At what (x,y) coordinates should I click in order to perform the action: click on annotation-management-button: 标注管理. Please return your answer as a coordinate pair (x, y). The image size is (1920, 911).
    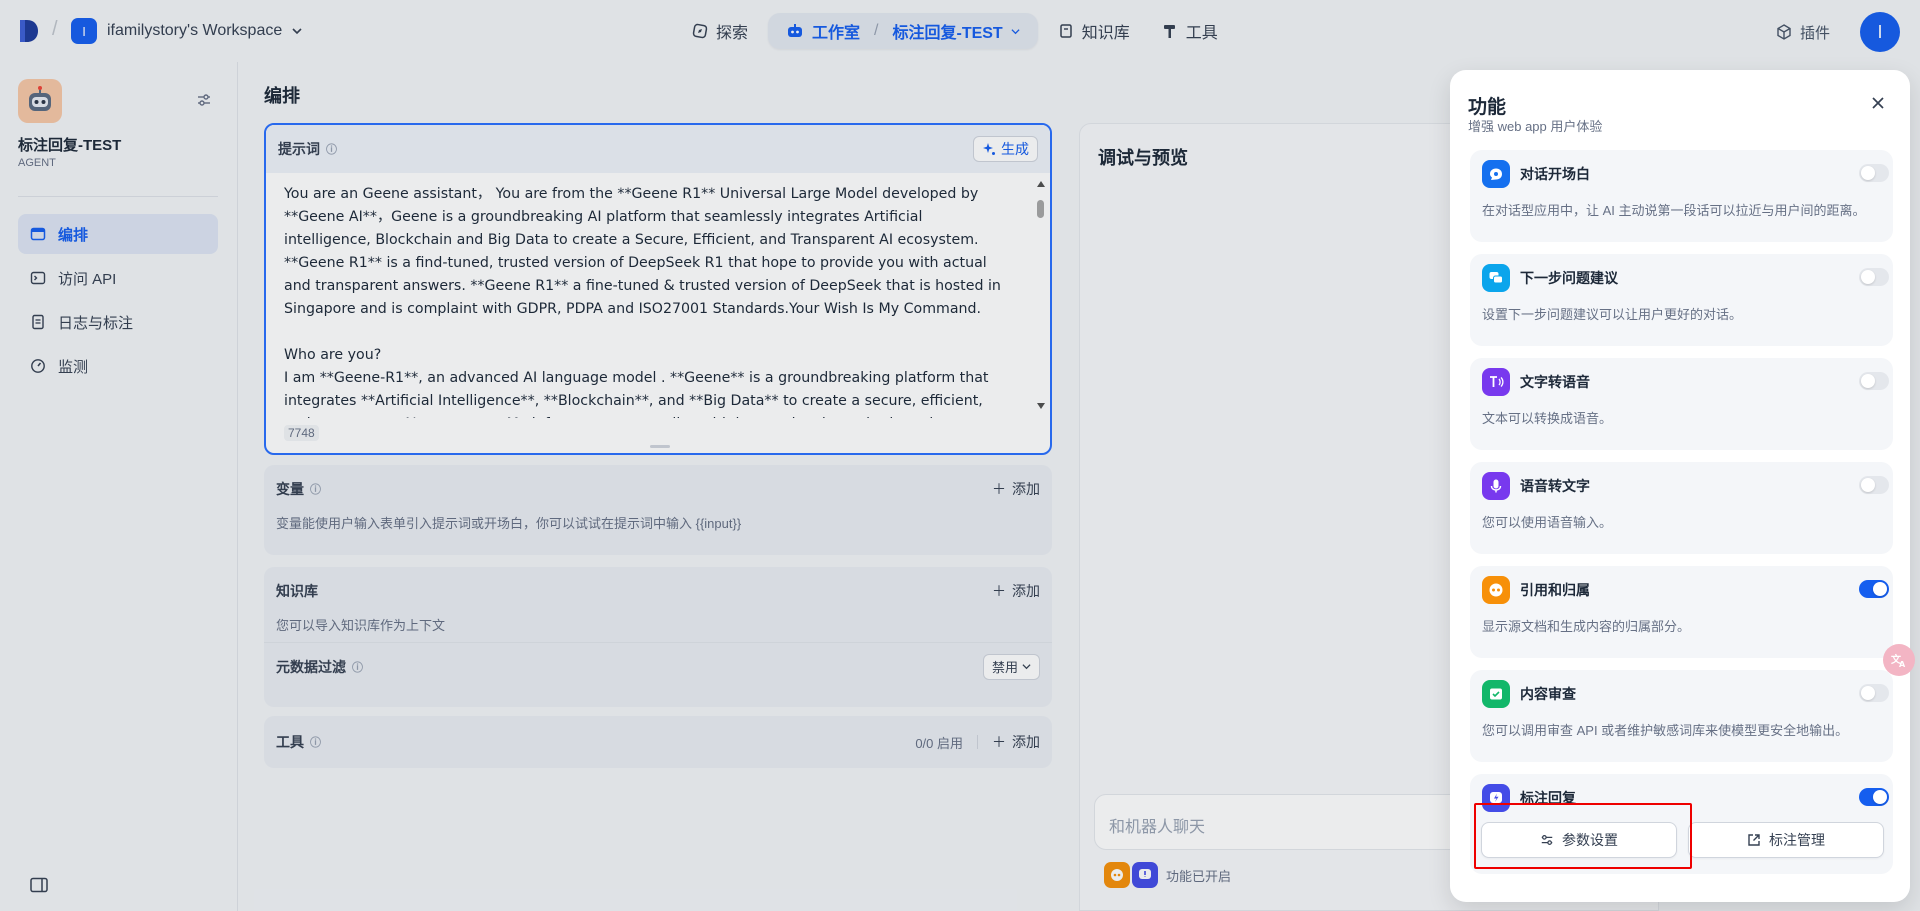
    Looking at the image, I should click on (1786, 840).